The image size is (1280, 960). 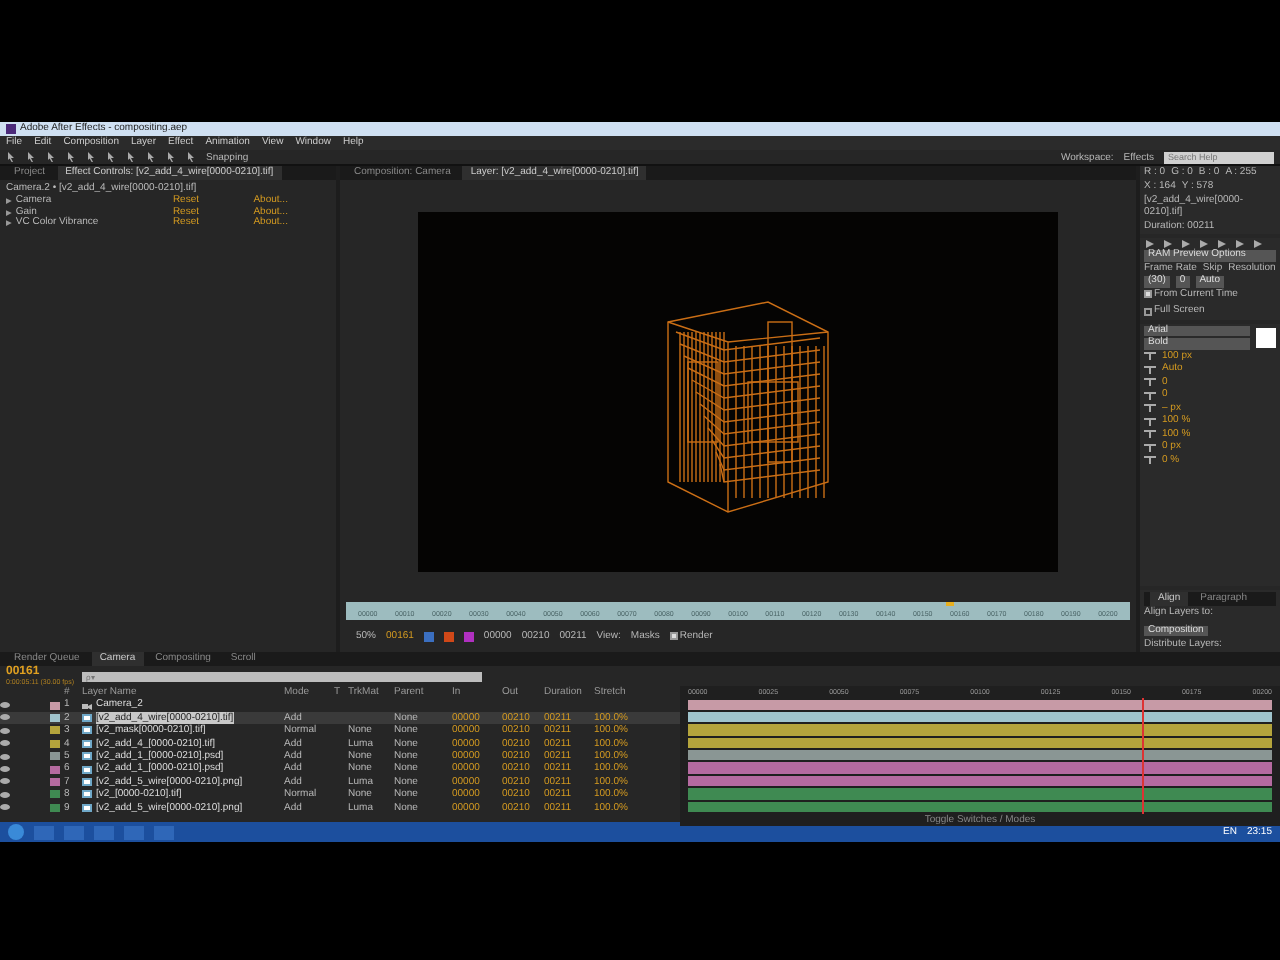 I want to click on fill-color-swatch, so click(x=1266, y=337).